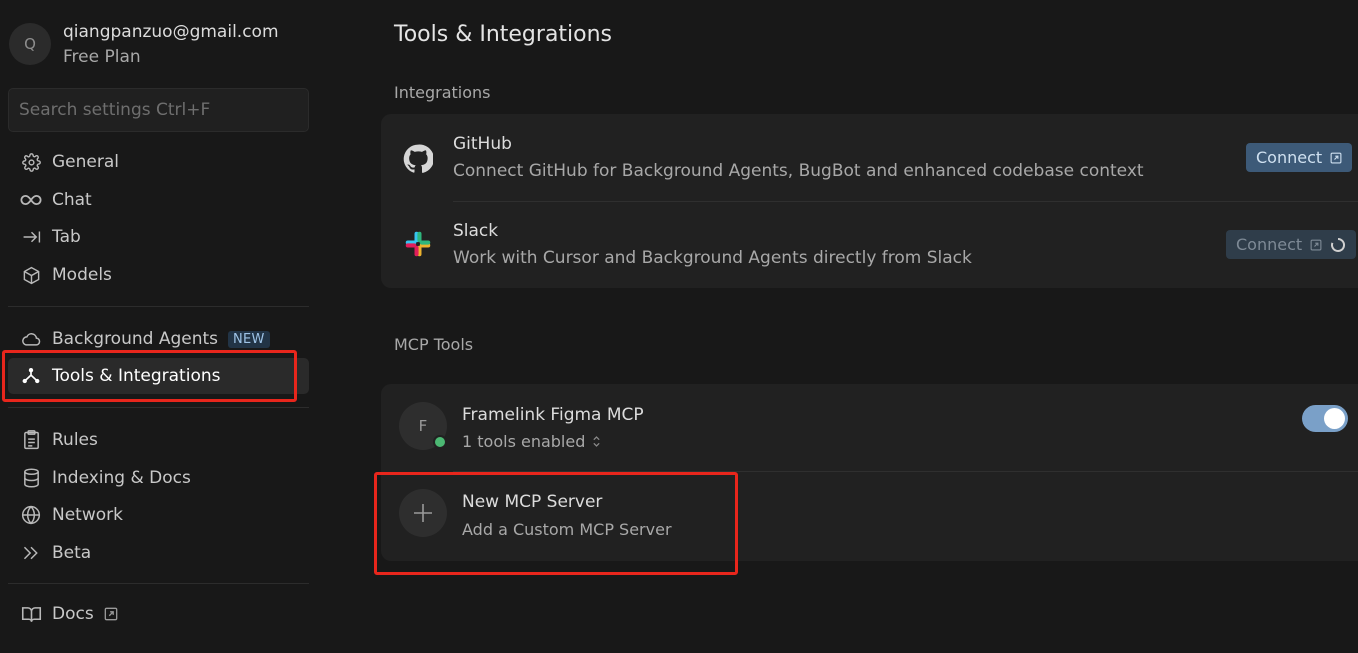 This screenshot has height=653, width=1358. Describe the element at coordinates (482, 144) in the screenshot. I see `integration-name: GitHub` at that location.